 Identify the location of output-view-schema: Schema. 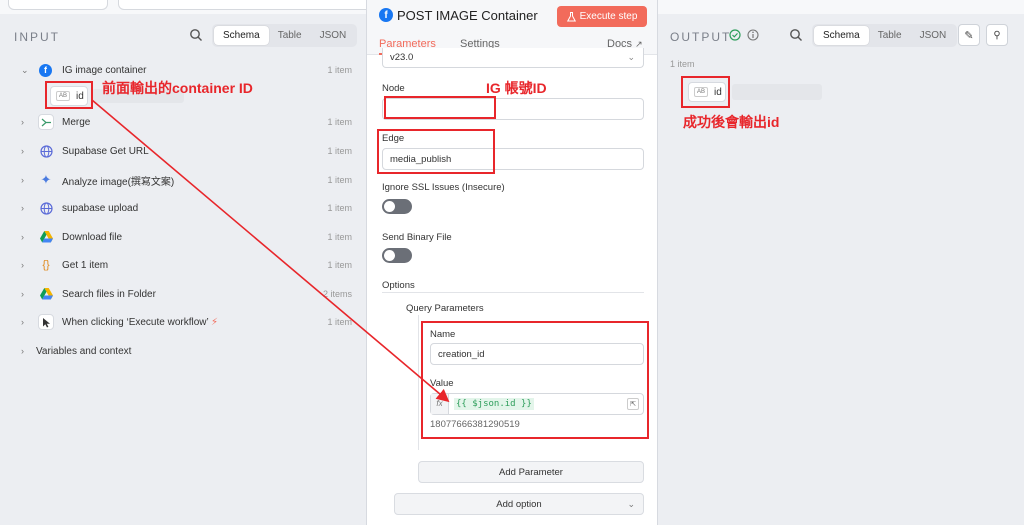
(841, 35).